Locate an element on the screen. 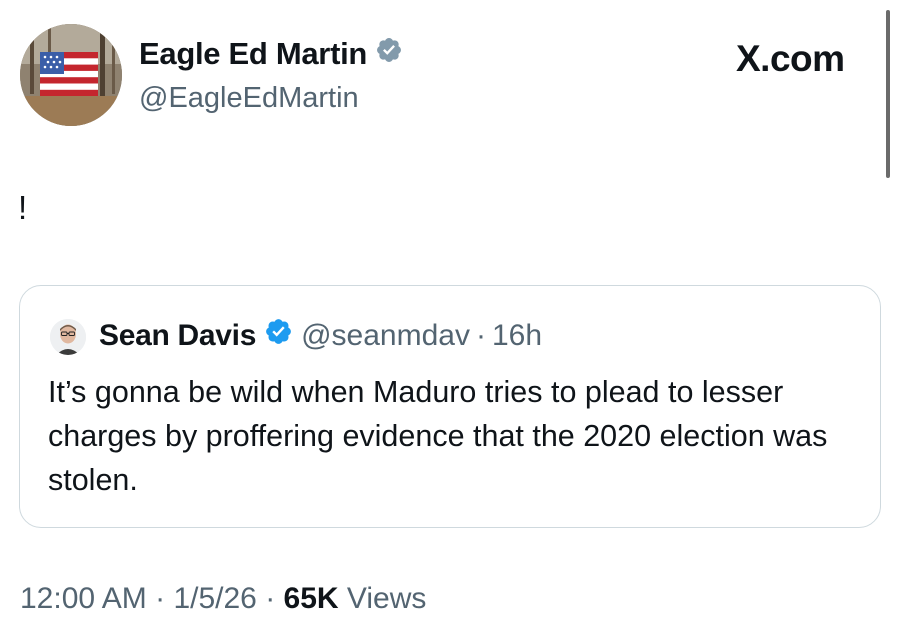 Image resolution: width=900 pixels, height=635 pixels. author-name-row: Eagle Ed Martin is located at coordinates (271, 54).